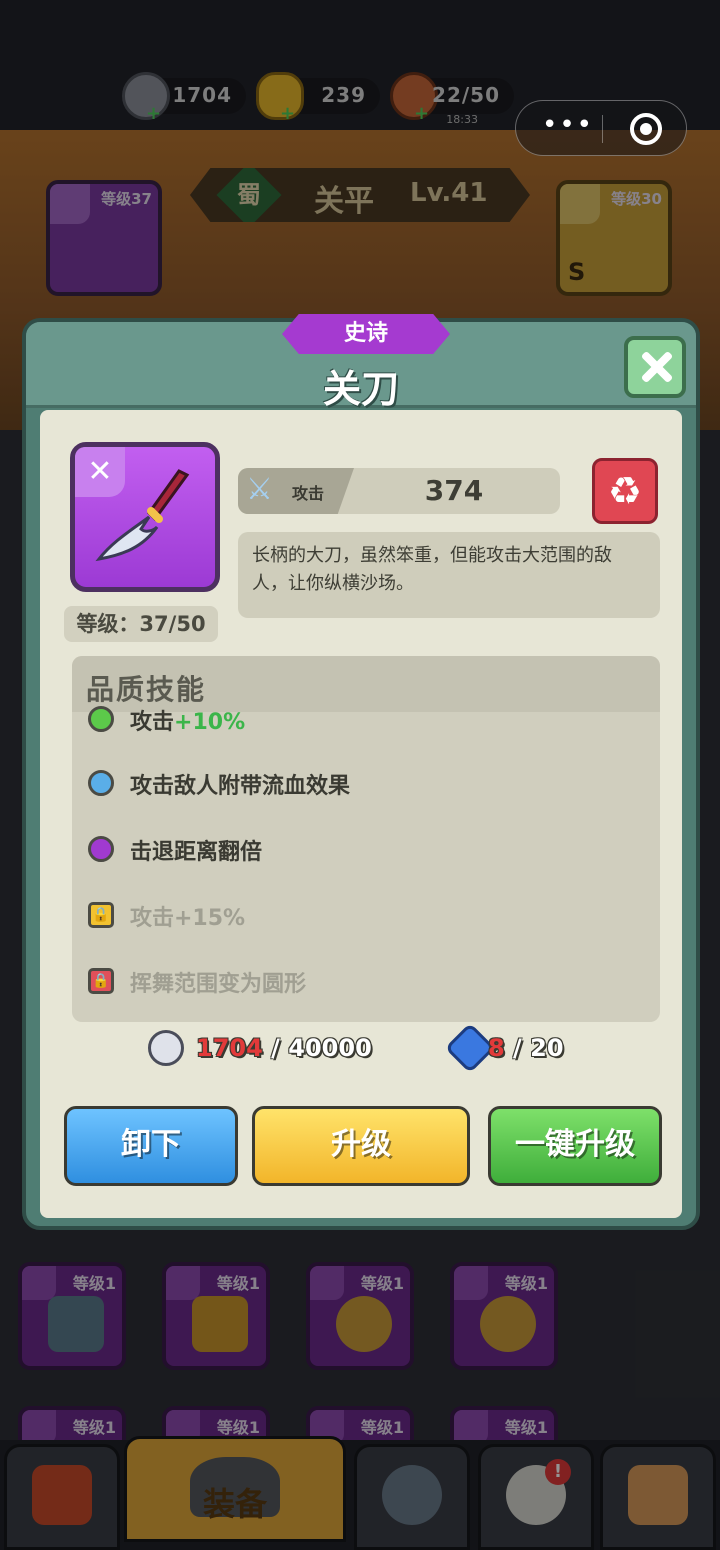  What do you see at coordinates (399, 491) in the screenshot?
I see `attack-stat: ⚔ 攻击 374` at bounding box center [399, 491].